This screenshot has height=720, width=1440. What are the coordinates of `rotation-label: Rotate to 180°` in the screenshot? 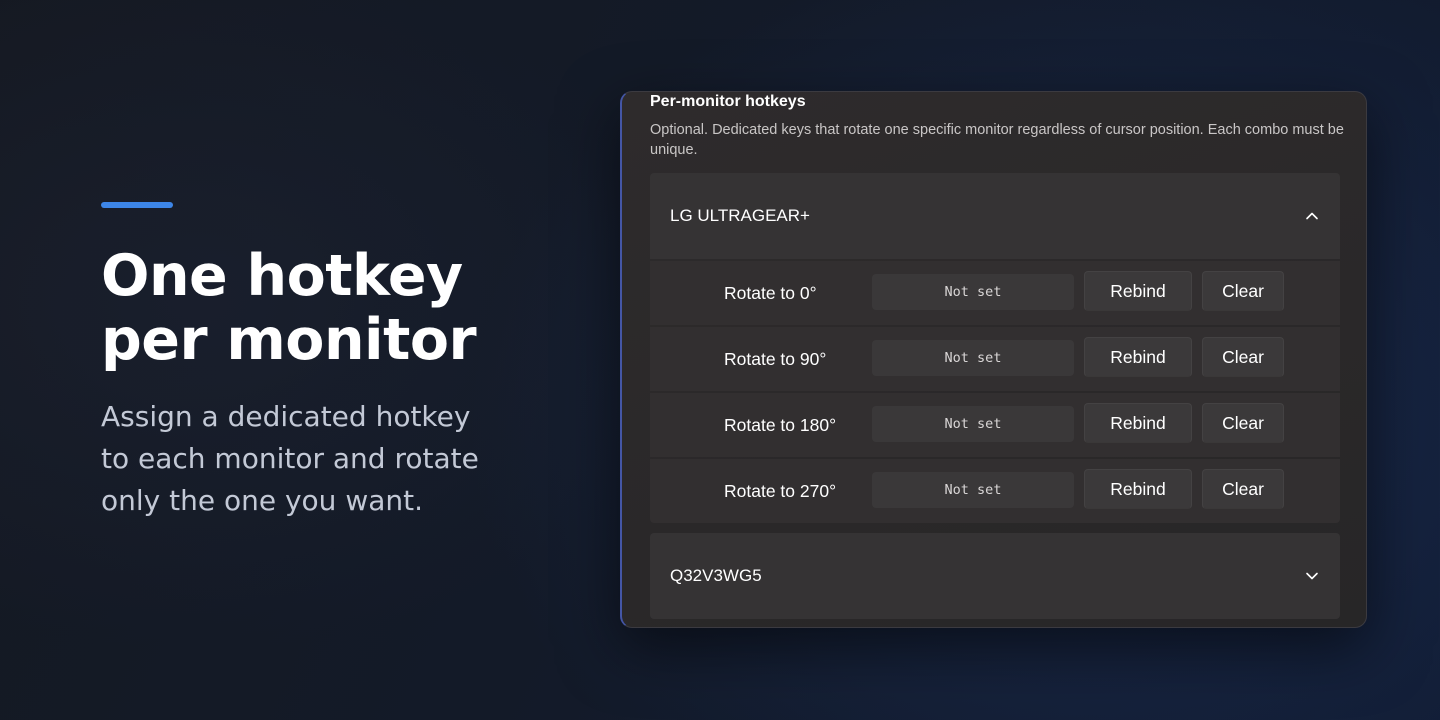 It's located at (780, 424).